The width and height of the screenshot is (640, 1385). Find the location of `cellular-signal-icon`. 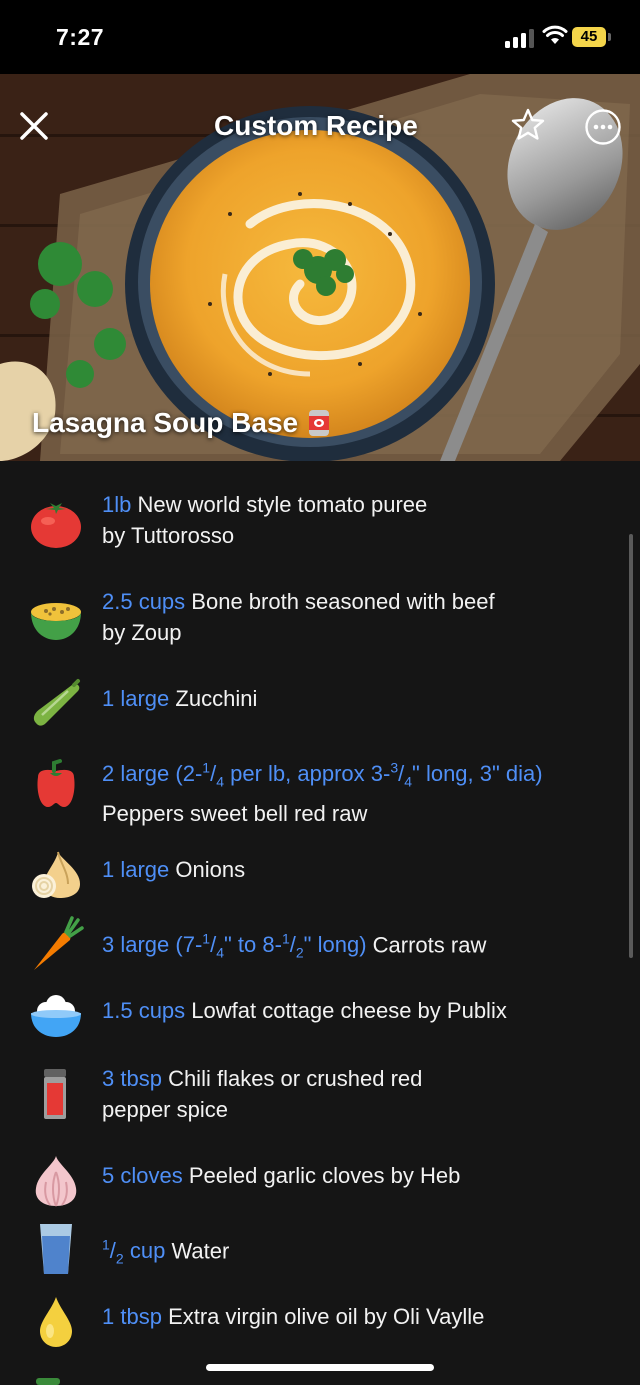

cellular-signal-icon is located at coordinates (520, 38).